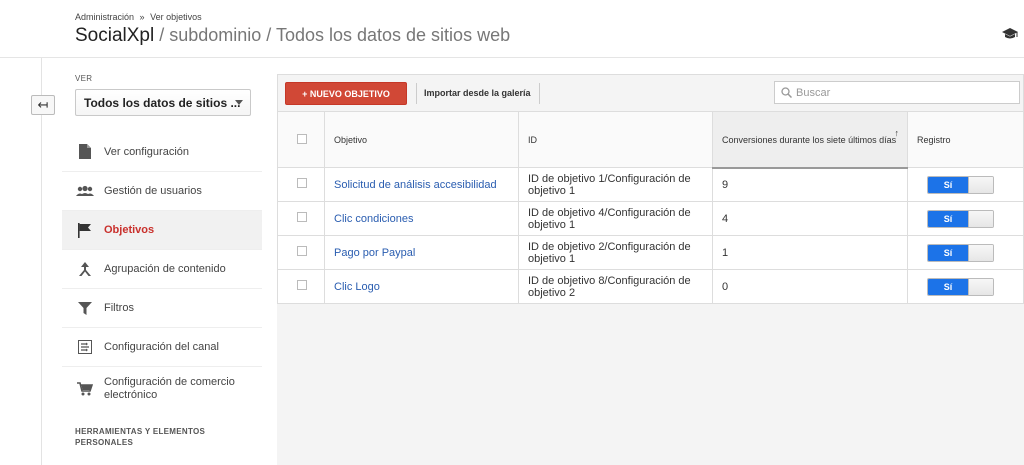 This screenshot has width=1024, height=465. I want to click on arrow-left-icon: ↤, so click(43, 104).